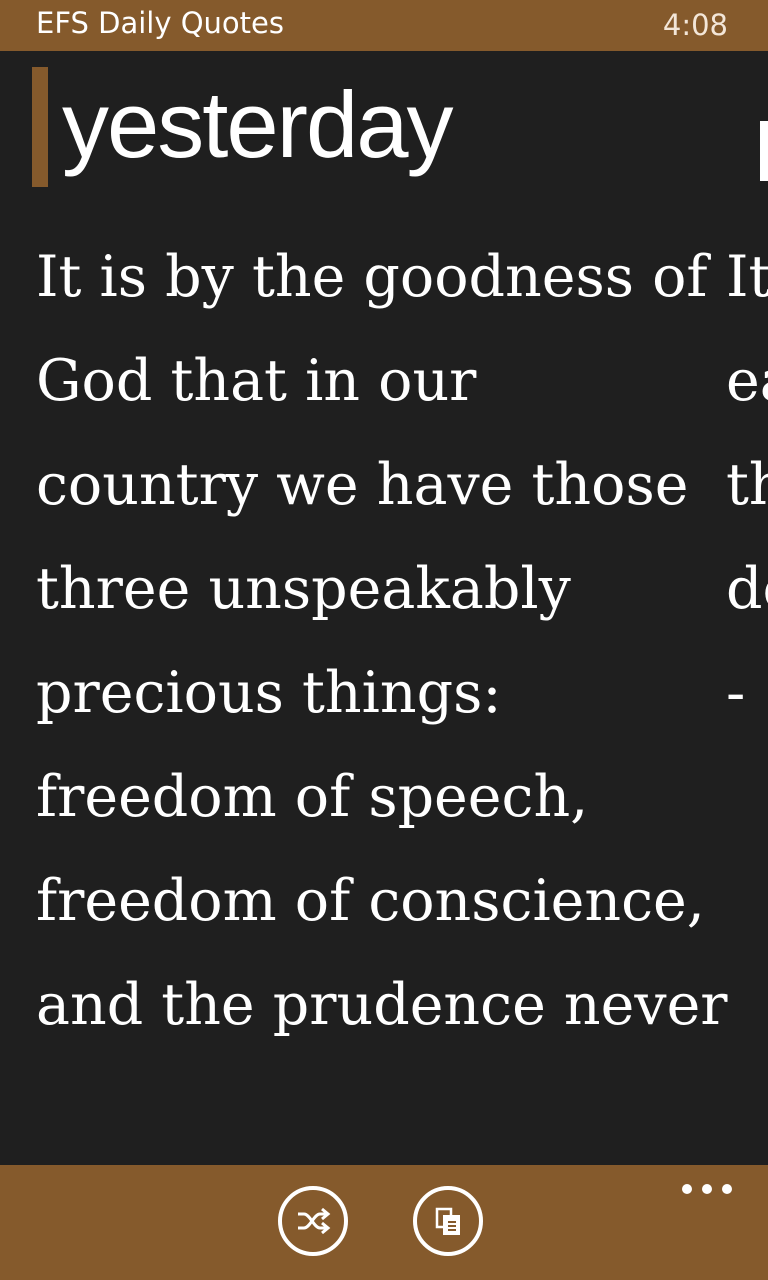 The width and height of the screenshot is (768, 1280). What do you see at coordinates (384, 1222) in the screenshot?
I see `app-bar` at bounding box center [384, 1222].